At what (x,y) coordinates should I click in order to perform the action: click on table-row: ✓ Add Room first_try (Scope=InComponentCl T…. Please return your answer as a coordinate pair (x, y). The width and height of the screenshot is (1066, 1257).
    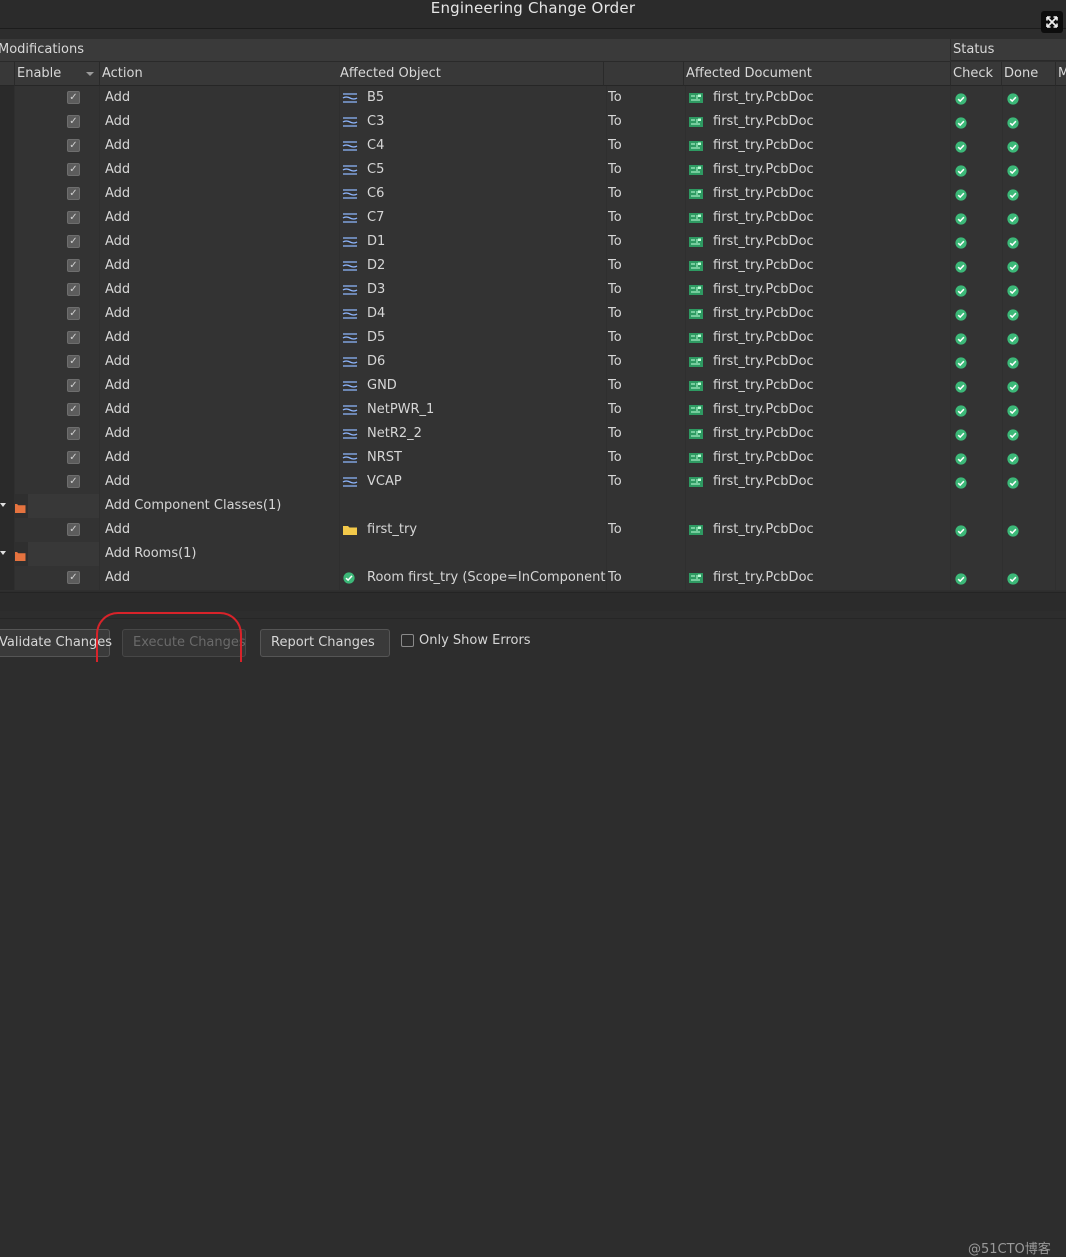
    Looking at the image, I should click on (533, 578).